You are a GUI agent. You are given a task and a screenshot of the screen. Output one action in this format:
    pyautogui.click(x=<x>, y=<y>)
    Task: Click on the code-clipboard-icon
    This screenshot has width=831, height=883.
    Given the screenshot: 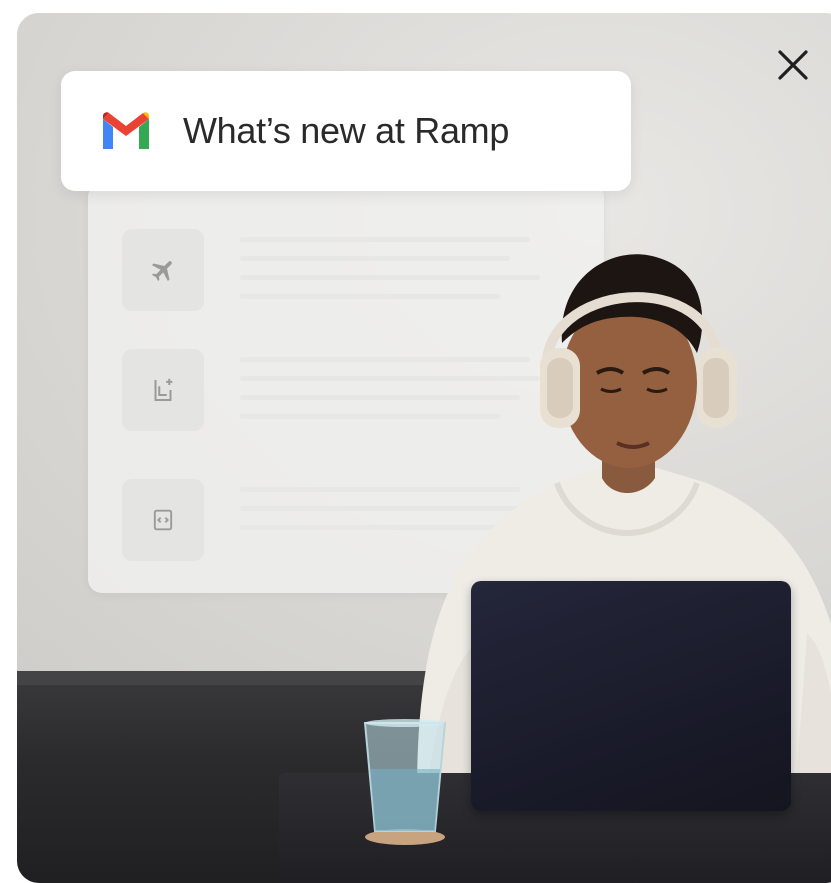 What is the action you would take?
    pyautogui.click(x=163, y=520)
    